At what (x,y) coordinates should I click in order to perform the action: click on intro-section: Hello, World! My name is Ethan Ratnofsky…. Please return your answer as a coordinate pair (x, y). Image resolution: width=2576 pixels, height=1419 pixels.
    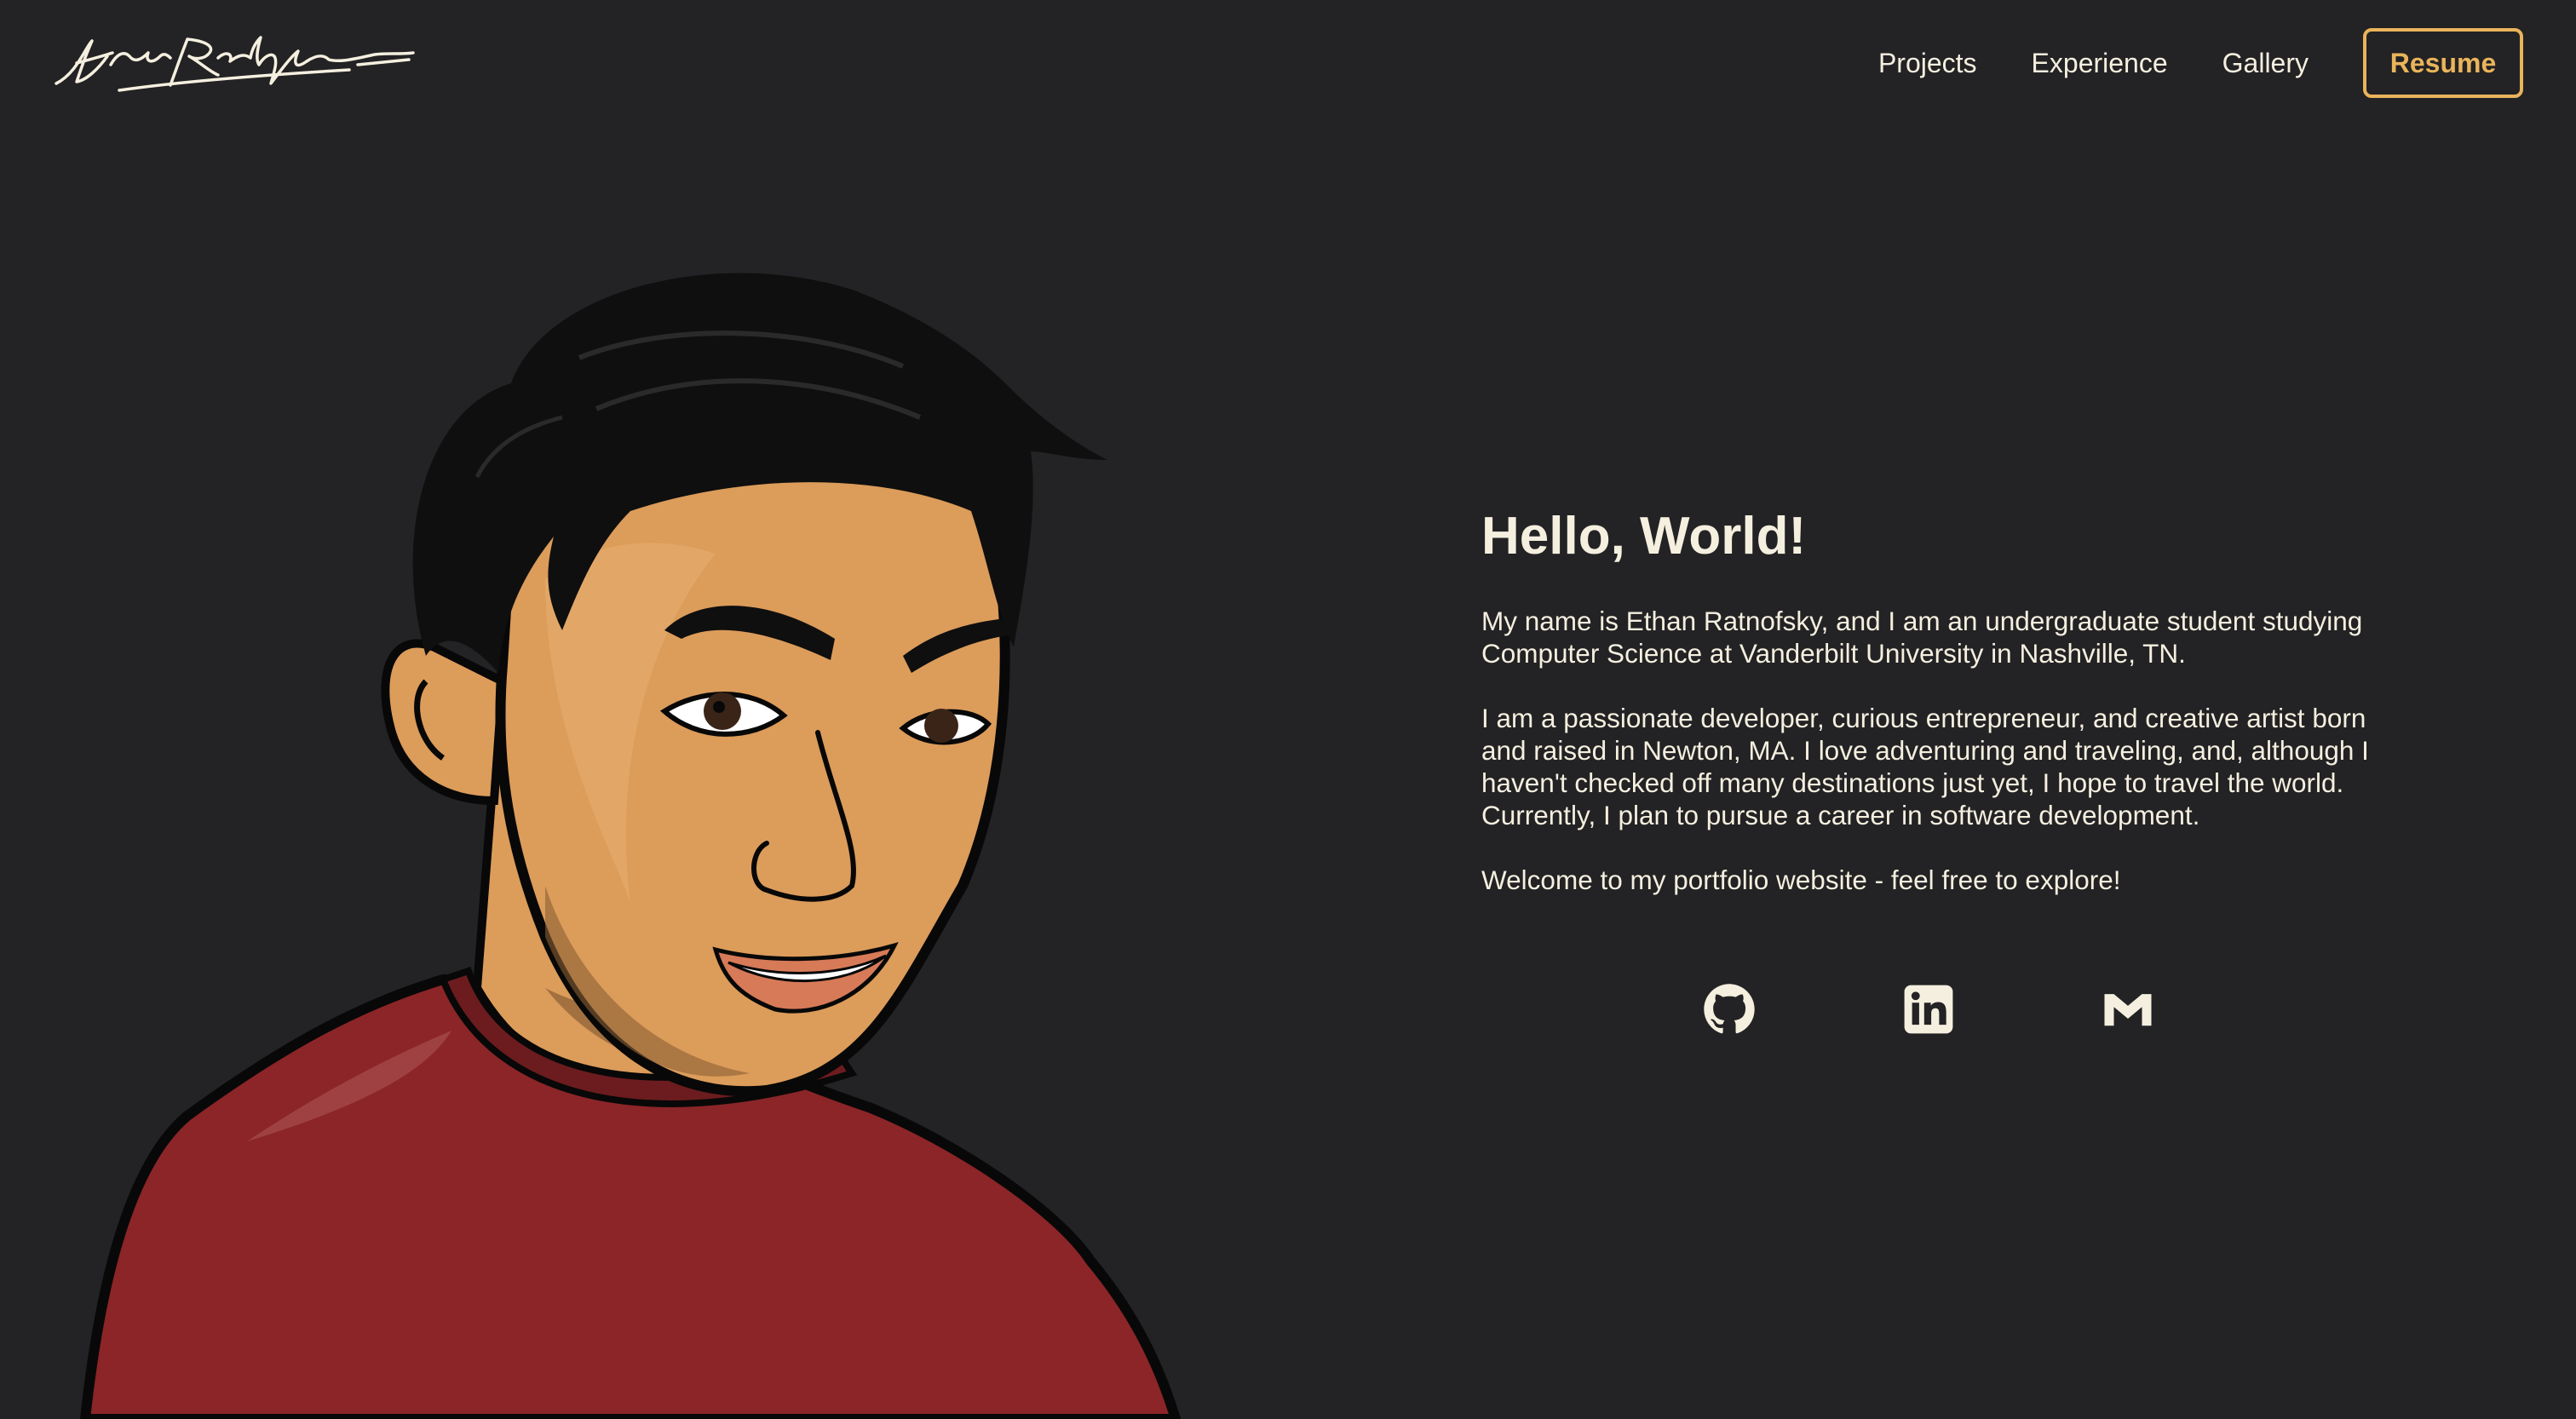
    Looking at the image, I should click on (1941, 718).